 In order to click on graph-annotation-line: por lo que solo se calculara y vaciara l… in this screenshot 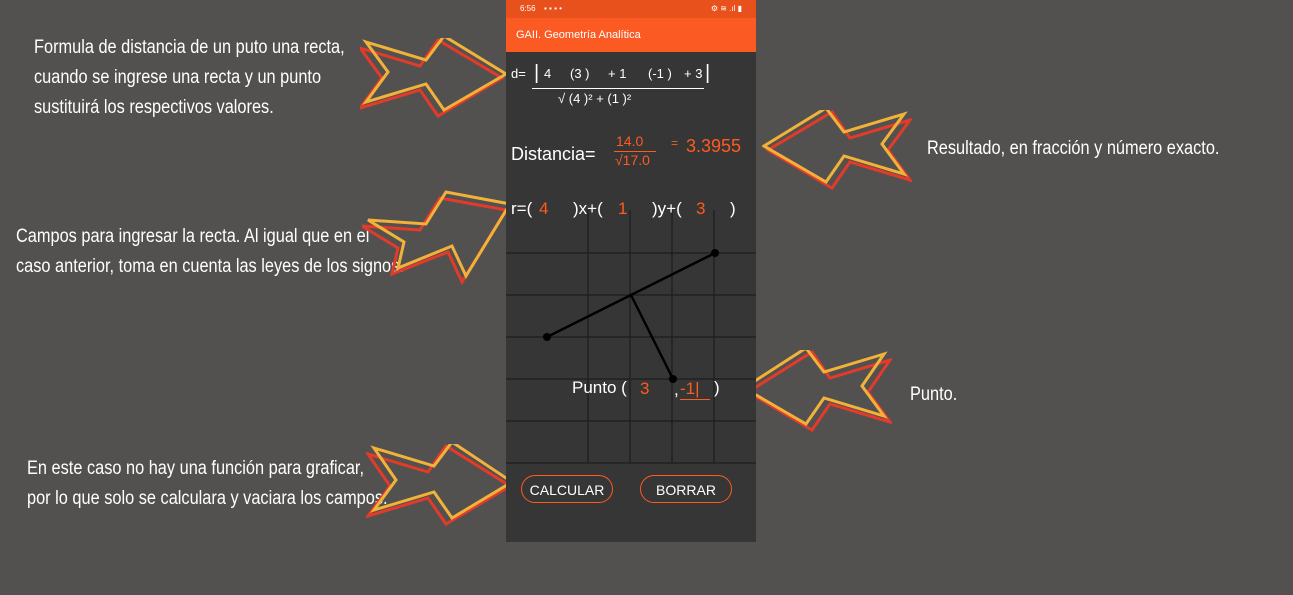, I will do `click(207, 498)`.